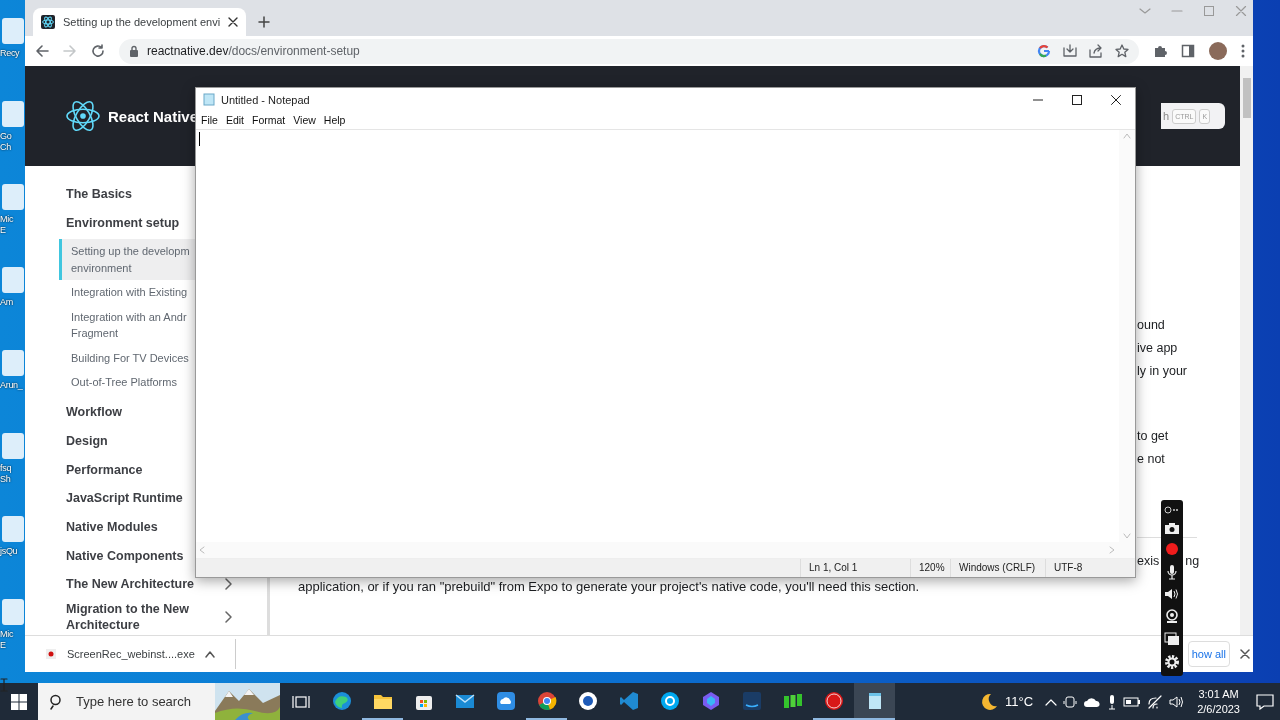 The image size is (1280, 720). Describe the element at coordinates (4, 685) in the screenshot. I see `text-cursor-icon` at that location.